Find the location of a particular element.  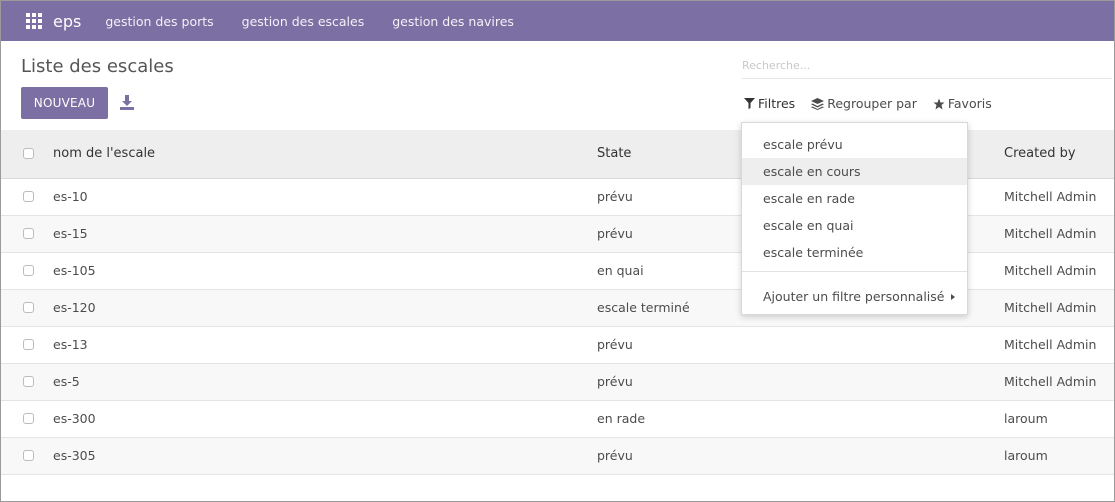

filter-escale-en-quai: escale en quai is located at coordinates (854, 225).